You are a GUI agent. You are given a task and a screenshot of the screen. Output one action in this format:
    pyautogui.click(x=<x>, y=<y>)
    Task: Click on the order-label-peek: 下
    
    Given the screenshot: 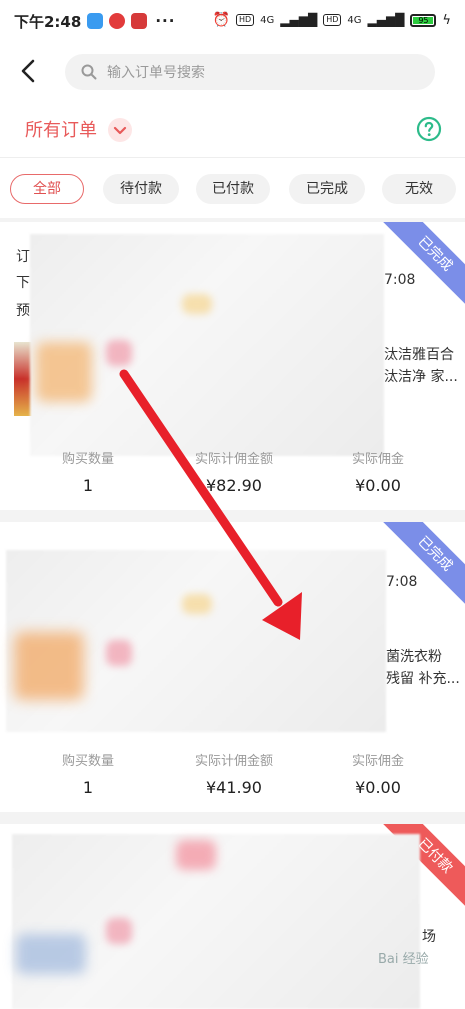 What is the action you would take?
    pyautogui.click(x=23, y=283)
    